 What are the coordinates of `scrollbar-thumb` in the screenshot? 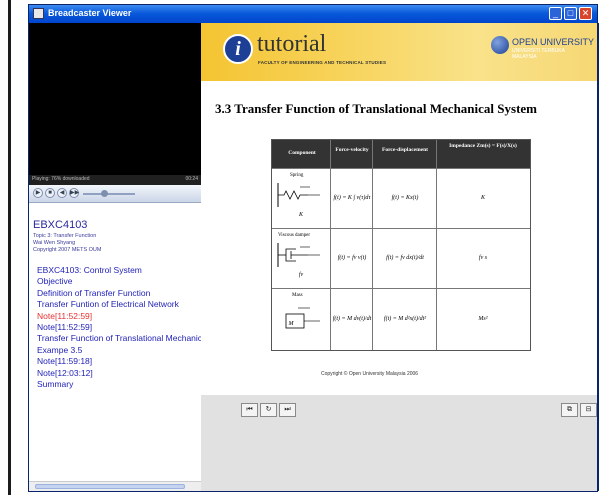 It's located at (110, 486).